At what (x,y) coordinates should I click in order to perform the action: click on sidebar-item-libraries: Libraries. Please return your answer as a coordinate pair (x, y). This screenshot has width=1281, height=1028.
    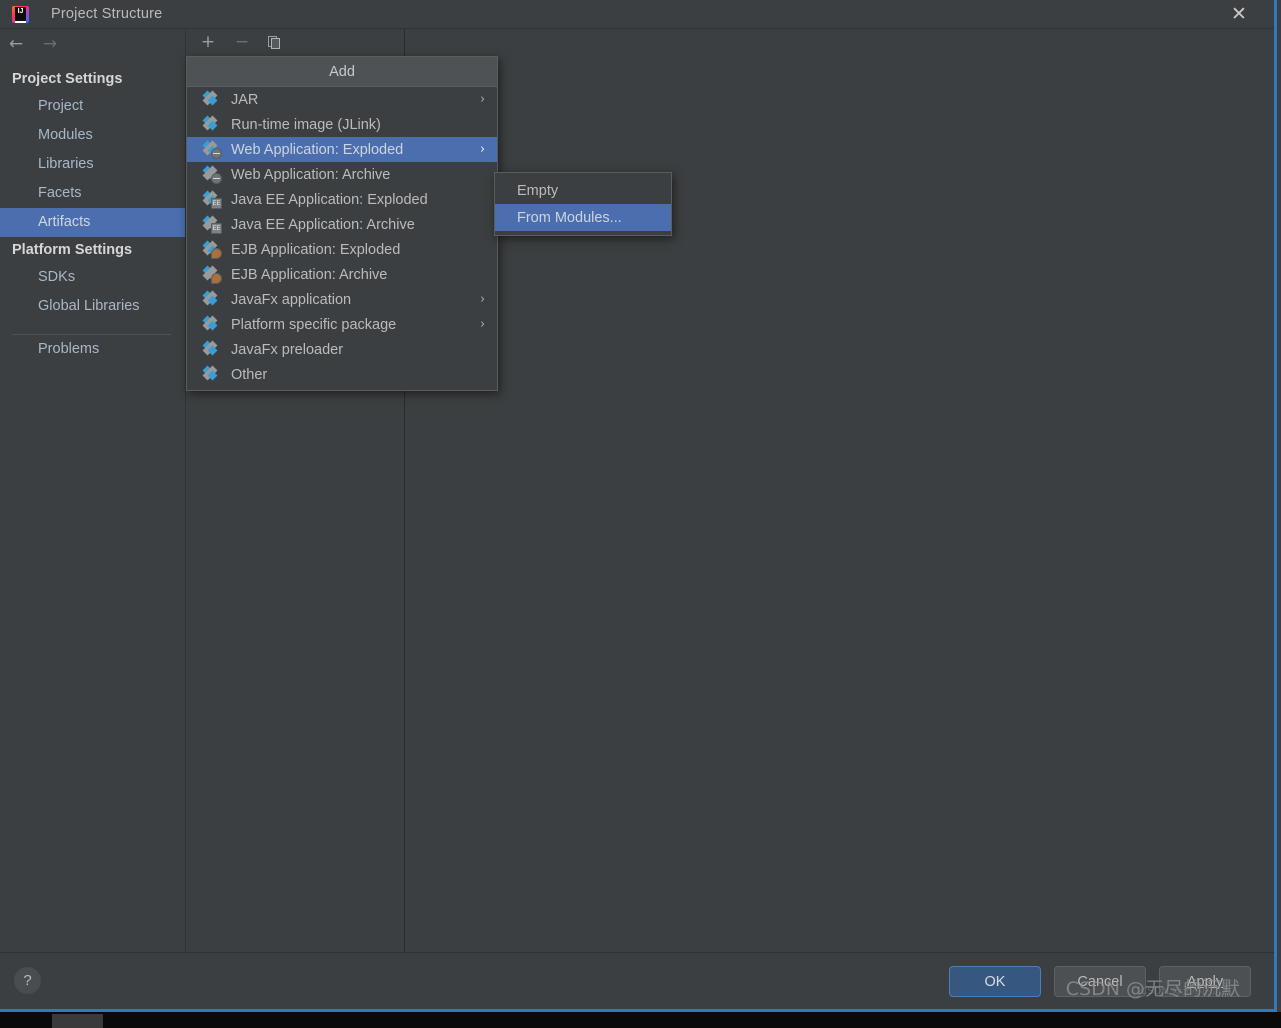
    Looking at the image, I should click on (92, 164).